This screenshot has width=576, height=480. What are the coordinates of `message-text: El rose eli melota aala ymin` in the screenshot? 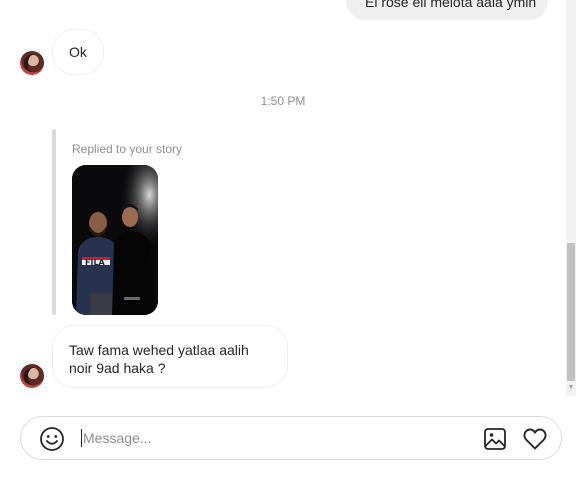 It's located at (451, 5).